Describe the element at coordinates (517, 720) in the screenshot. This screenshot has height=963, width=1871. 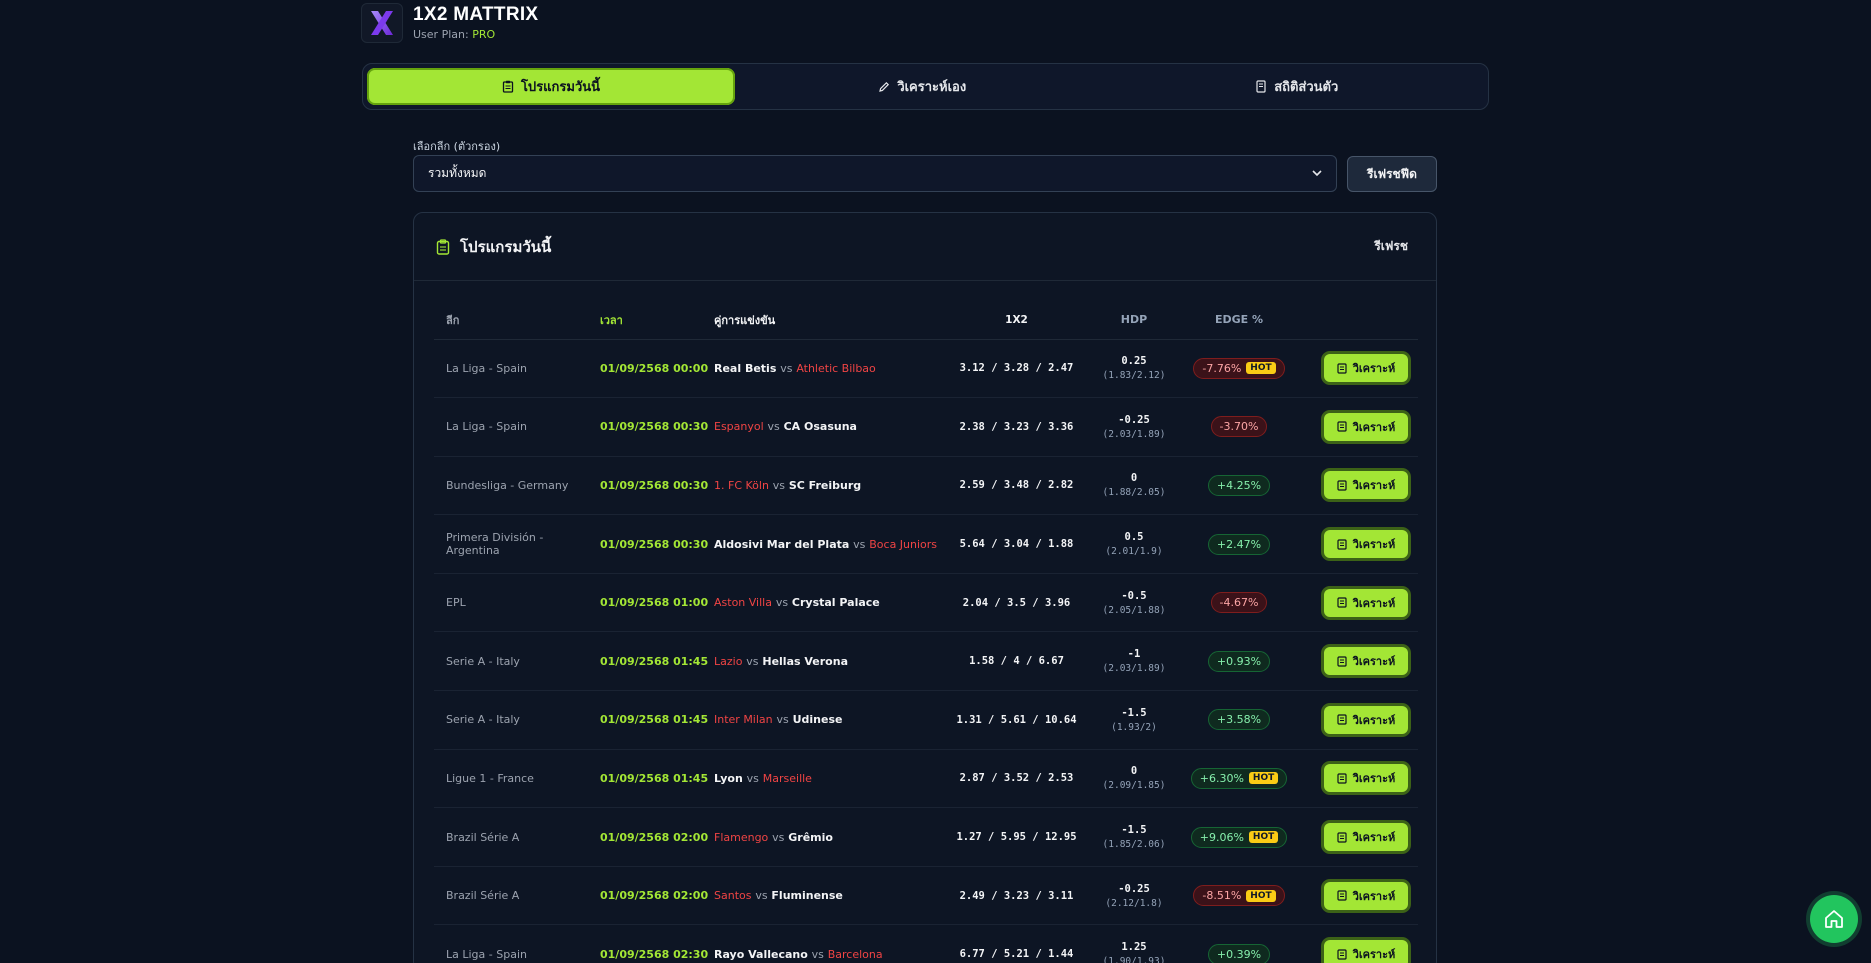
I see `league-cell: Serie A - Italy` at that location.